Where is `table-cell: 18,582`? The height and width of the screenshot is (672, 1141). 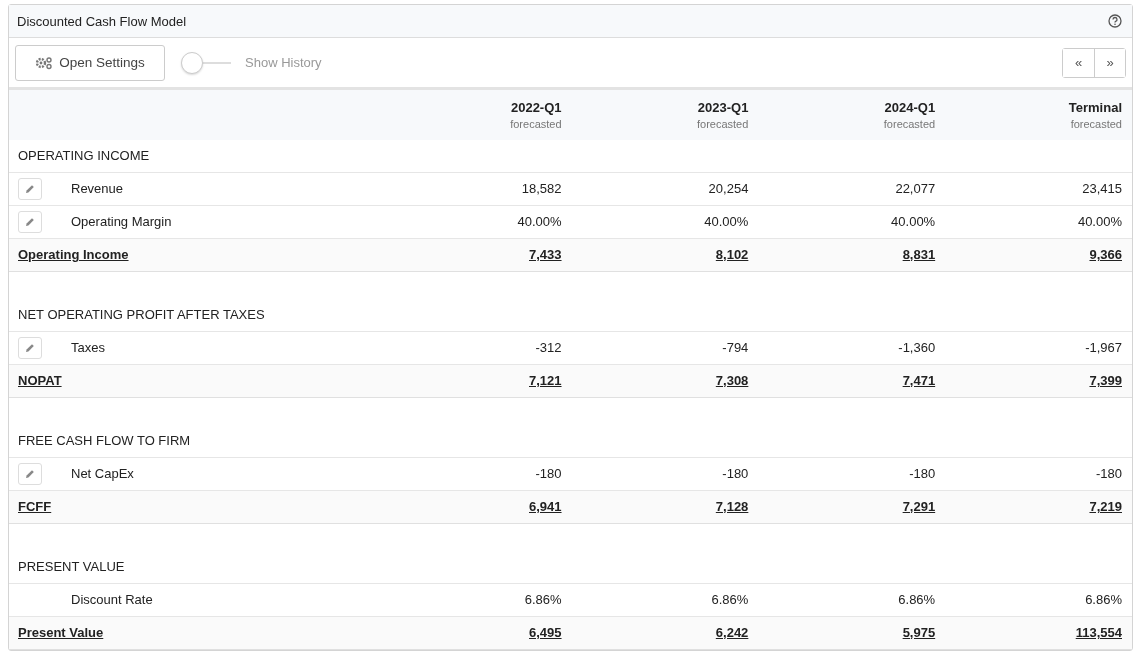
table-cell: 18,582 is located at coordinates (541, 188).